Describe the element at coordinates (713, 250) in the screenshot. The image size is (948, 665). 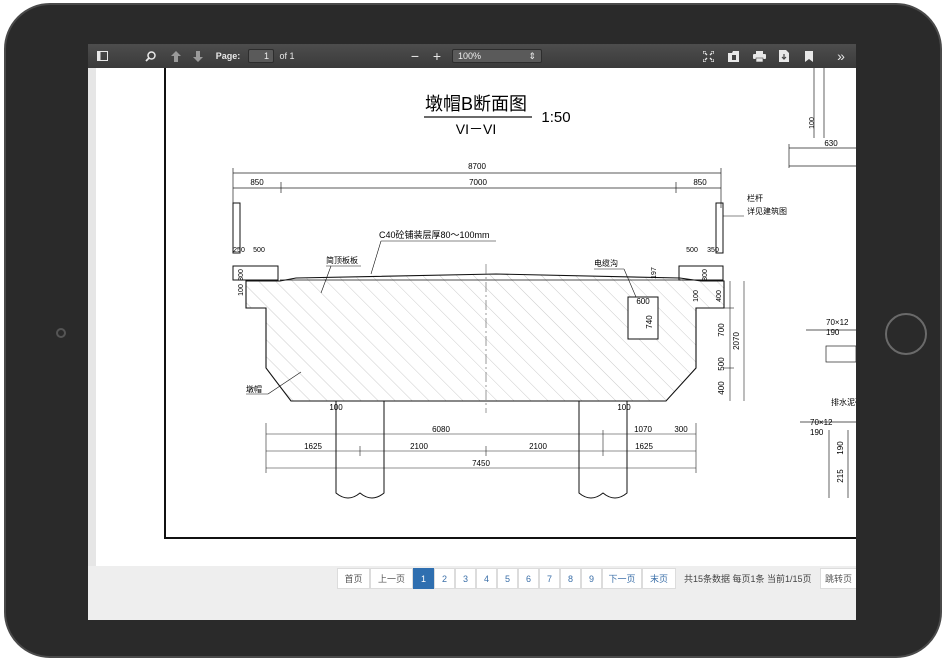
I see `dim-350: 350` at that location.